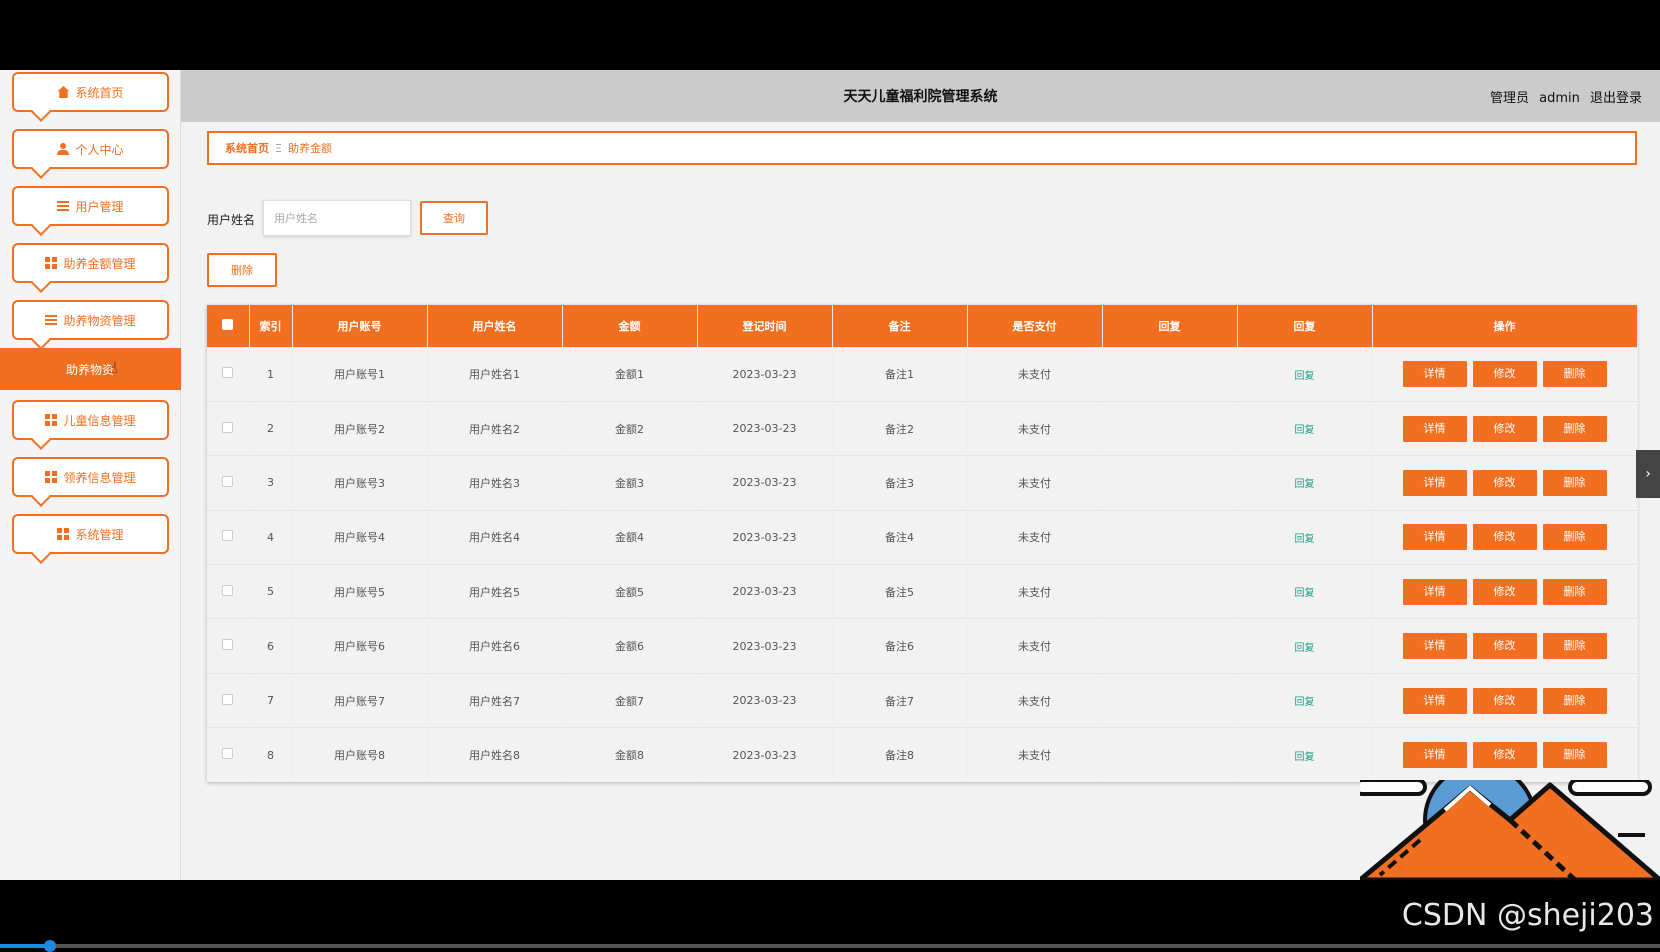 The width and height of the screenshot is (1660, 952). I want to click on select-all-cell, so click(228, 326).